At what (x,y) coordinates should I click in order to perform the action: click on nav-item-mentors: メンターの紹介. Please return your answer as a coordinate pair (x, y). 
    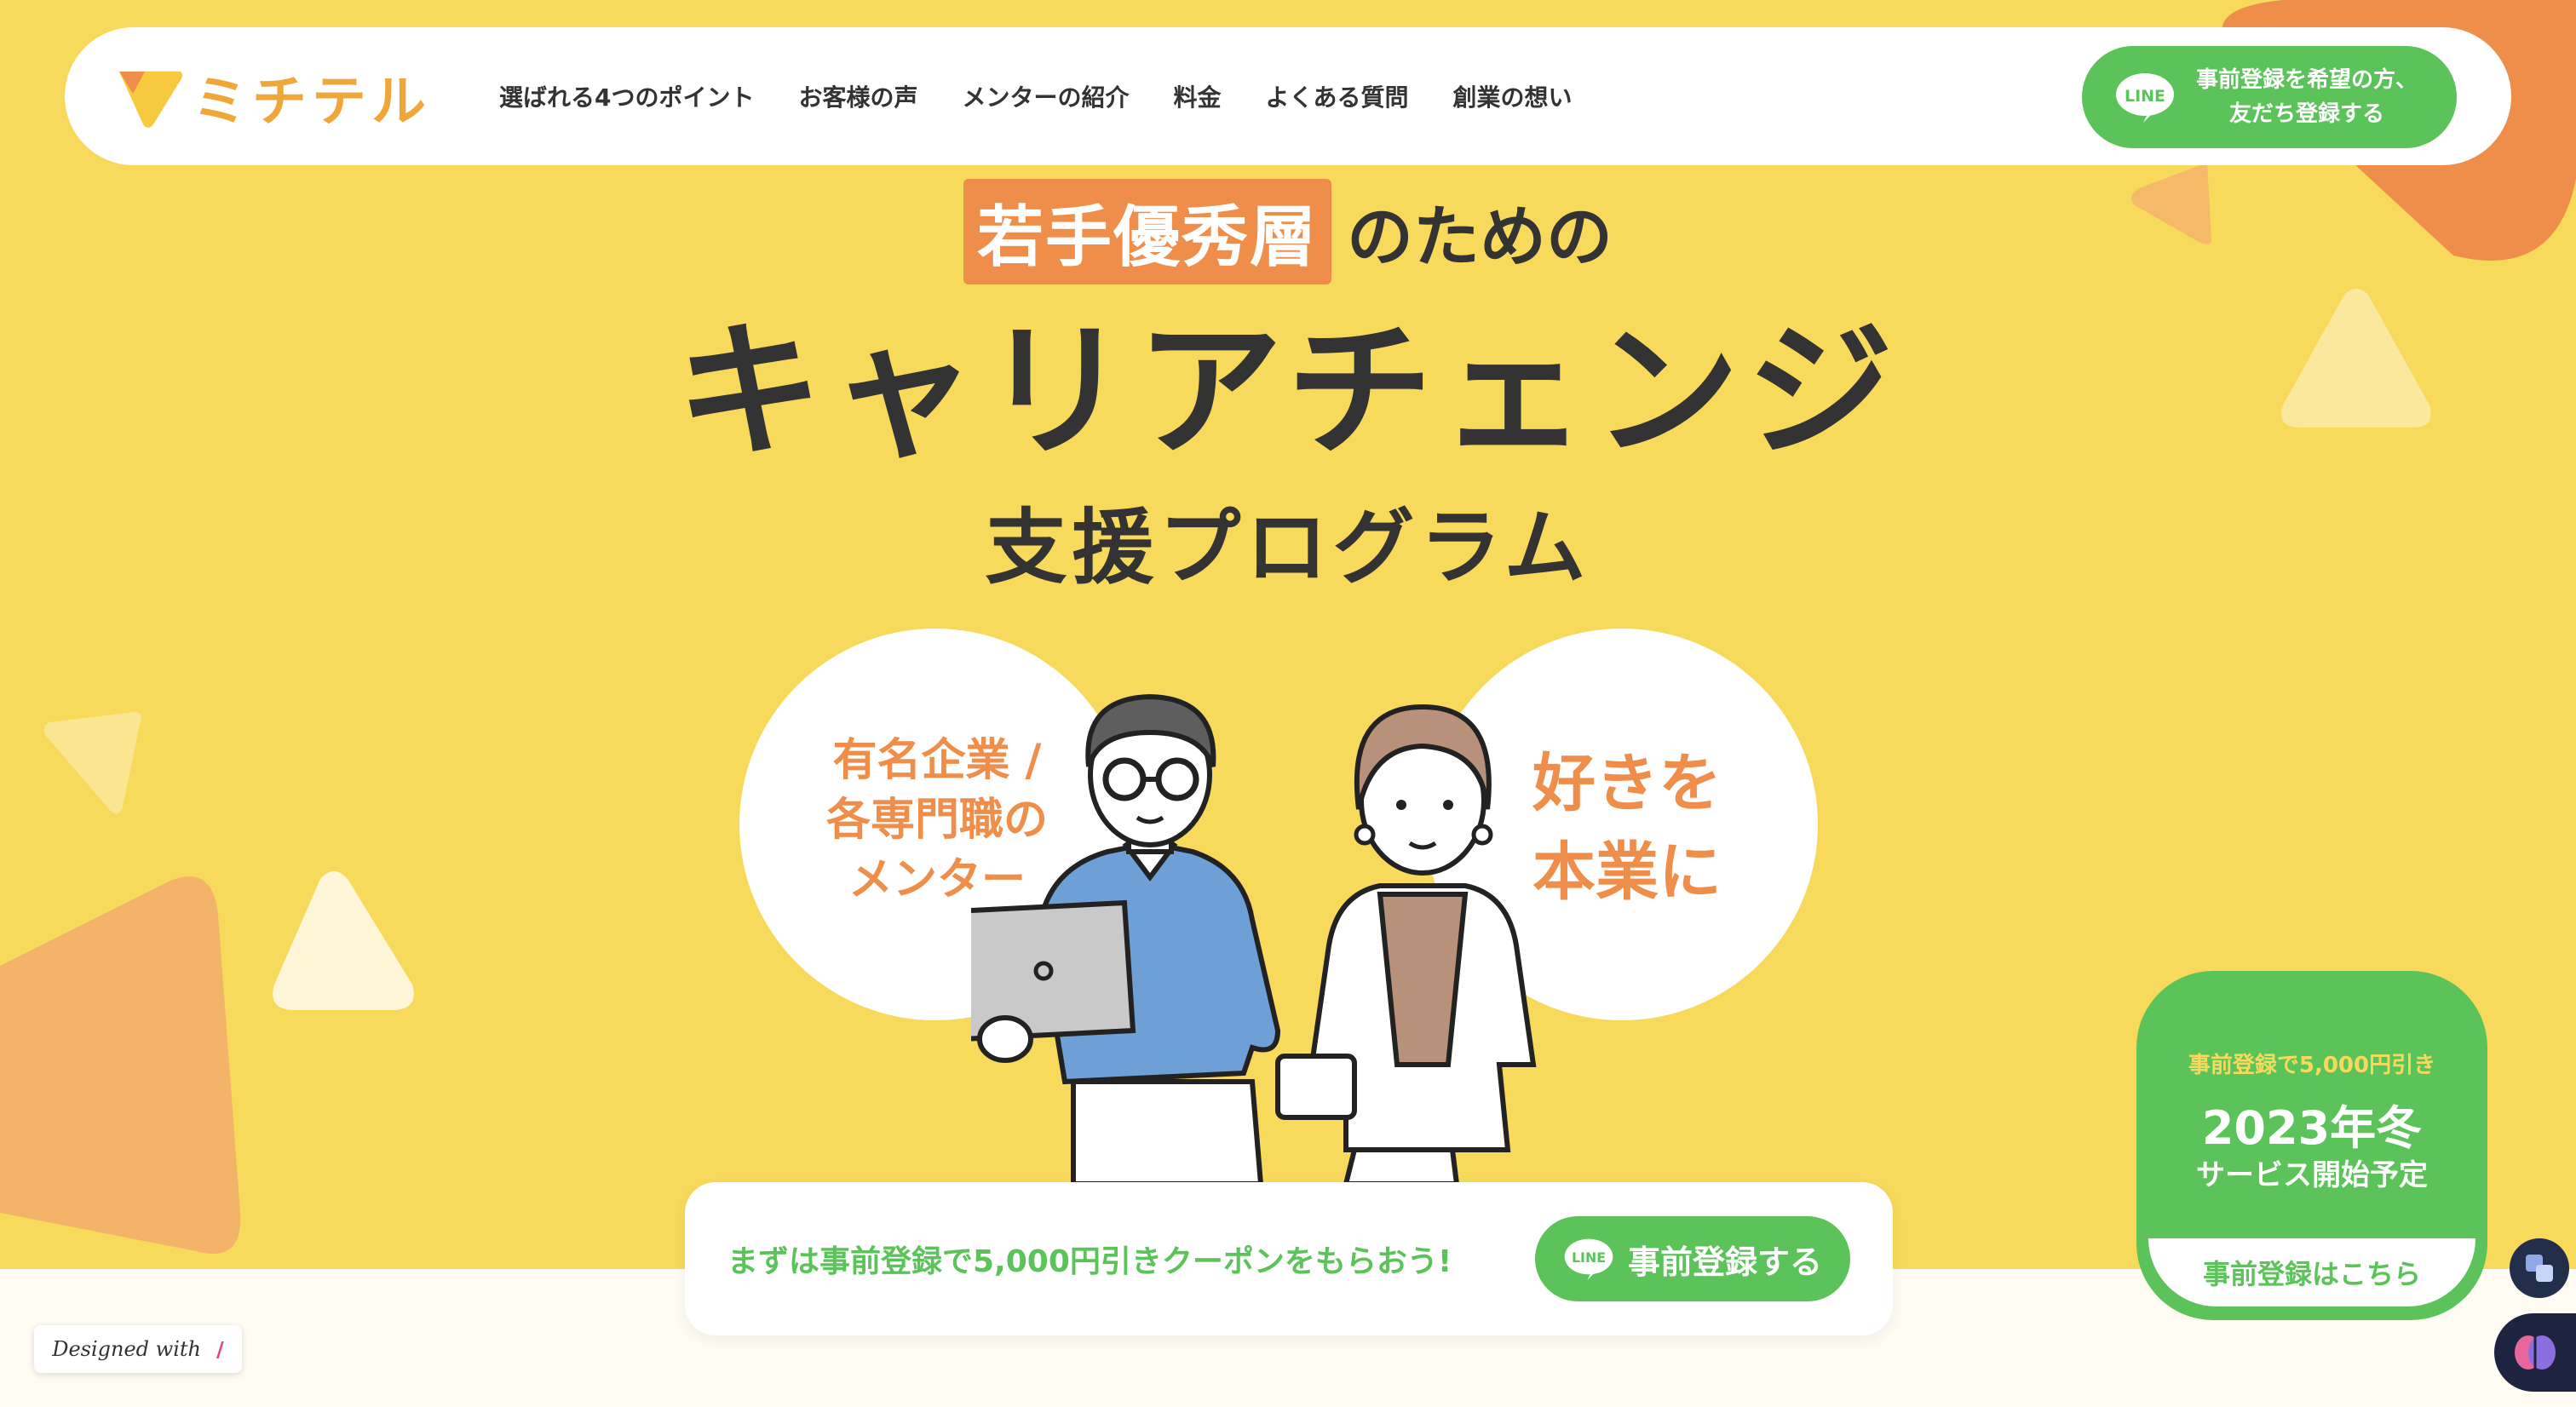
    Looking at the image, I should click on (1046, 96).